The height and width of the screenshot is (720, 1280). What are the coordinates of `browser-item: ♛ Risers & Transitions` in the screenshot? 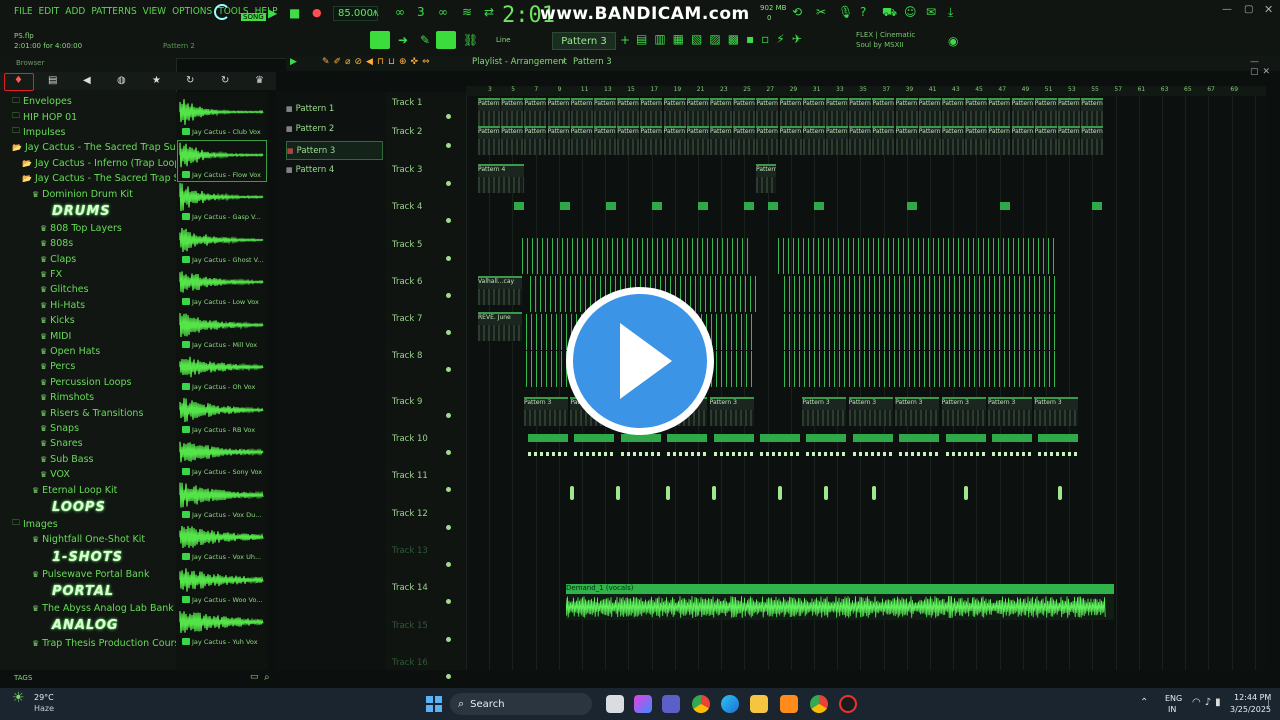 It's located at (88, 412).